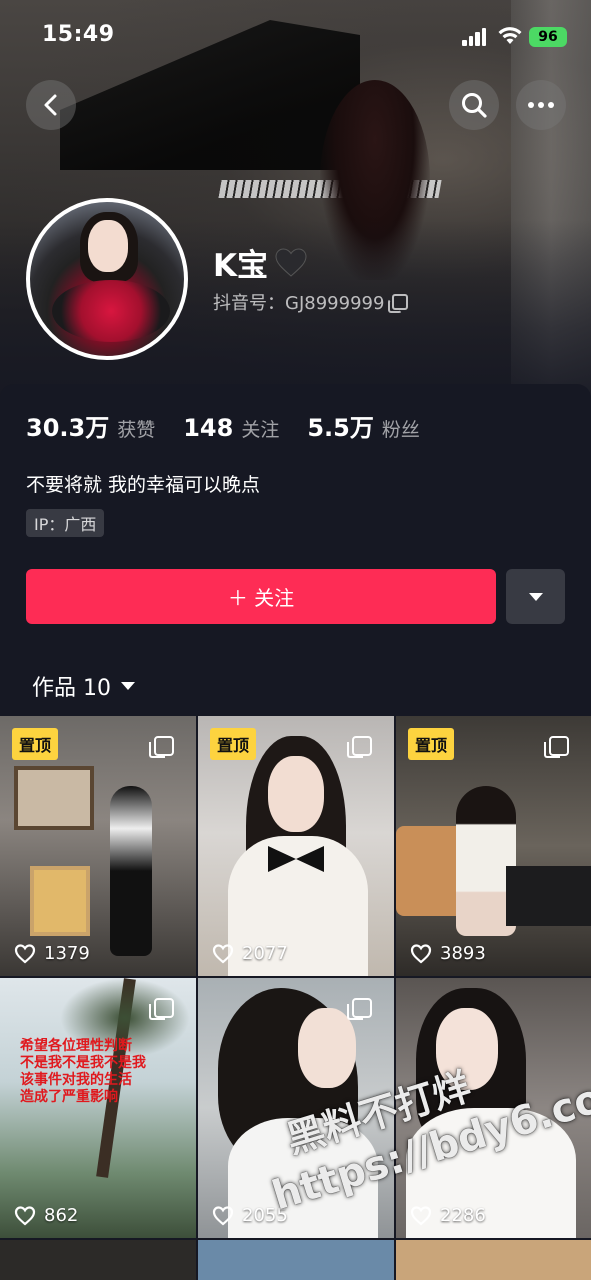 This screenshot has height=1280, width=591. Describe the element at coordinates (548, 896) in the screenshot. I see `thumbnail-table` at that location.